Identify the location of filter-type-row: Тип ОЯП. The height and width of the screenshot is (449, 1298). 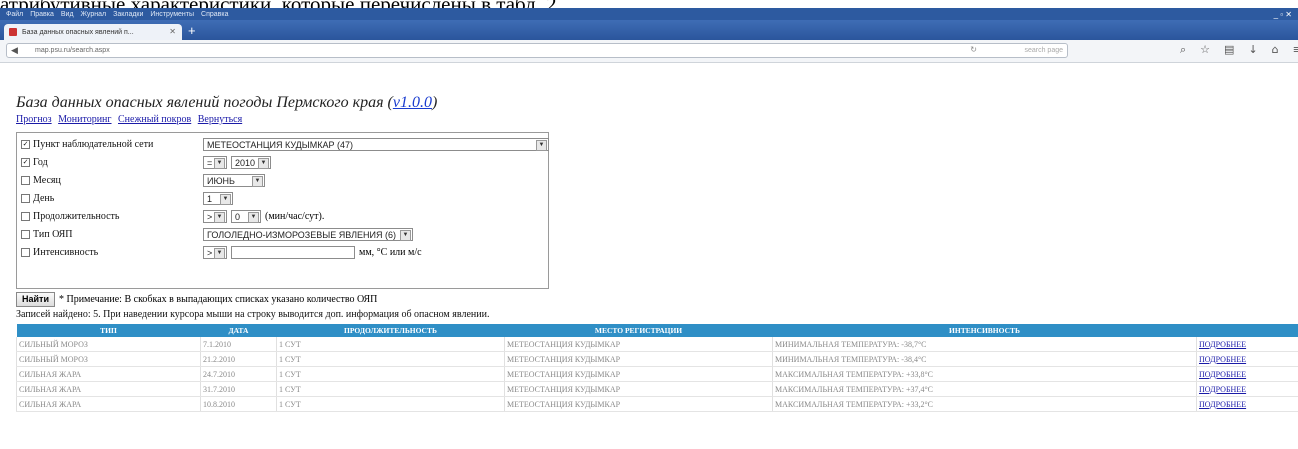
(46, 234).